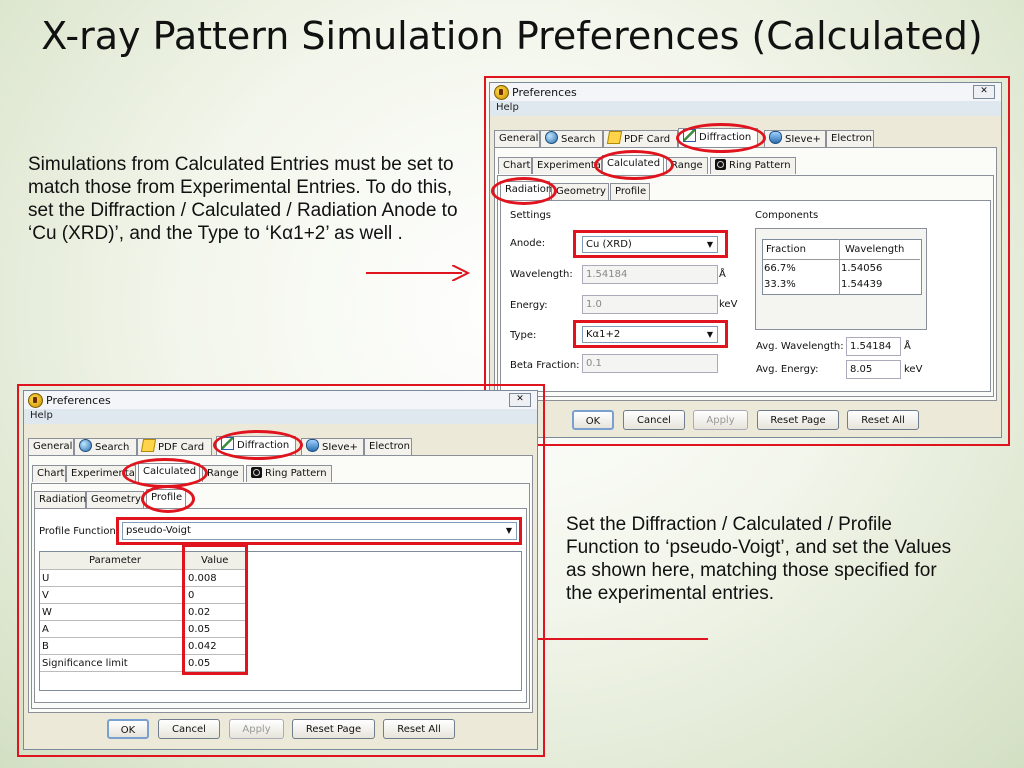  Describe the element at coordinates (524, 191) in the screenshot. I see `highlight-radiation` at that location.